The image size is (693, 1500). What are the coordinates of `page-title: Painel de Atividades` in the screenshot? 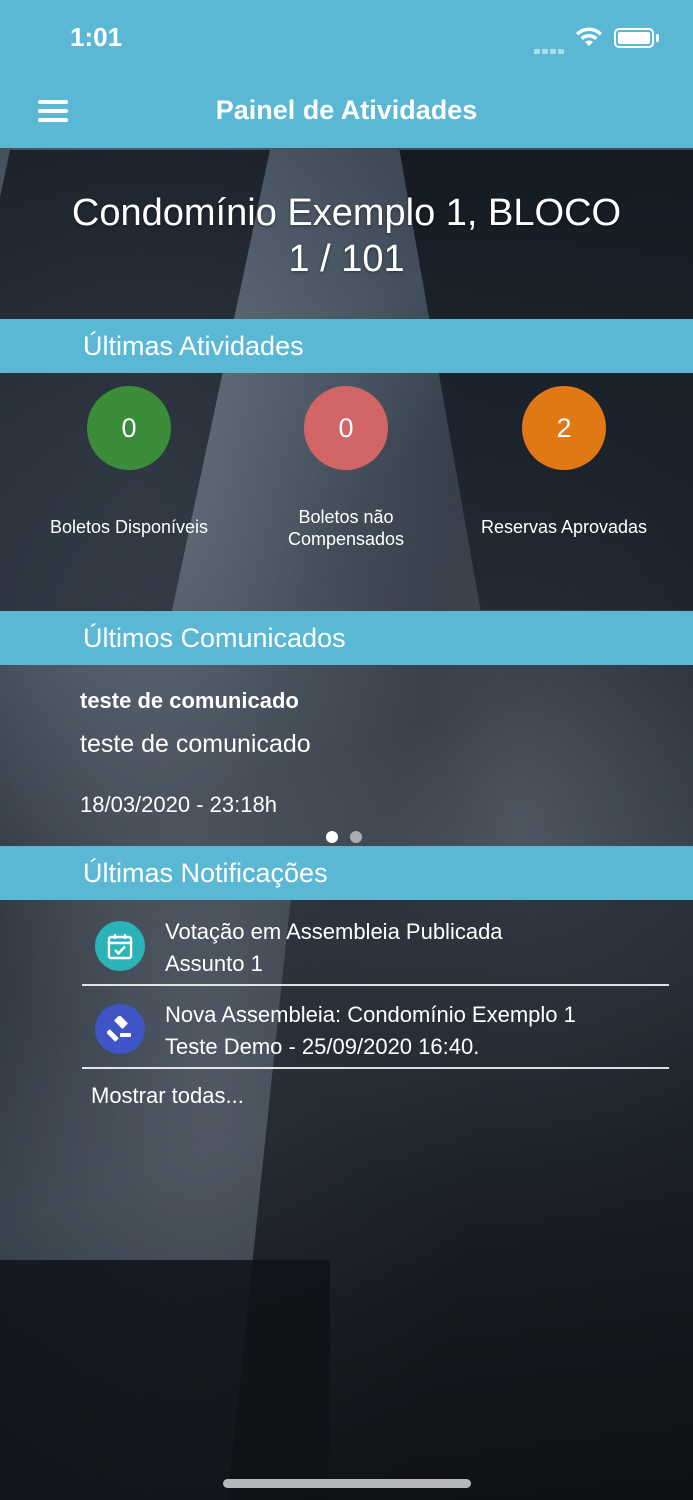 It's located at (346, 110).